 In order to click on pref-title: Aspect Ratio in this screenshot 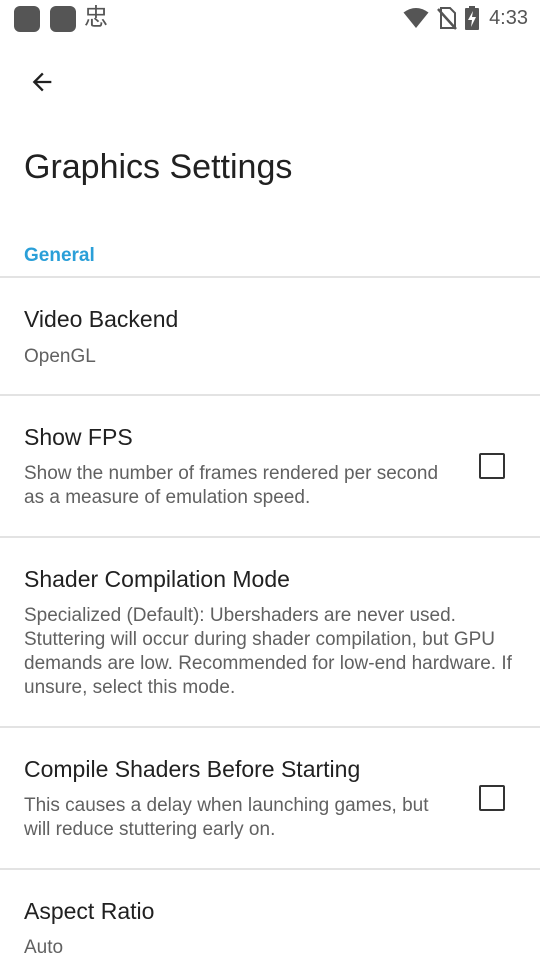, I will do `click(89, 911)`.